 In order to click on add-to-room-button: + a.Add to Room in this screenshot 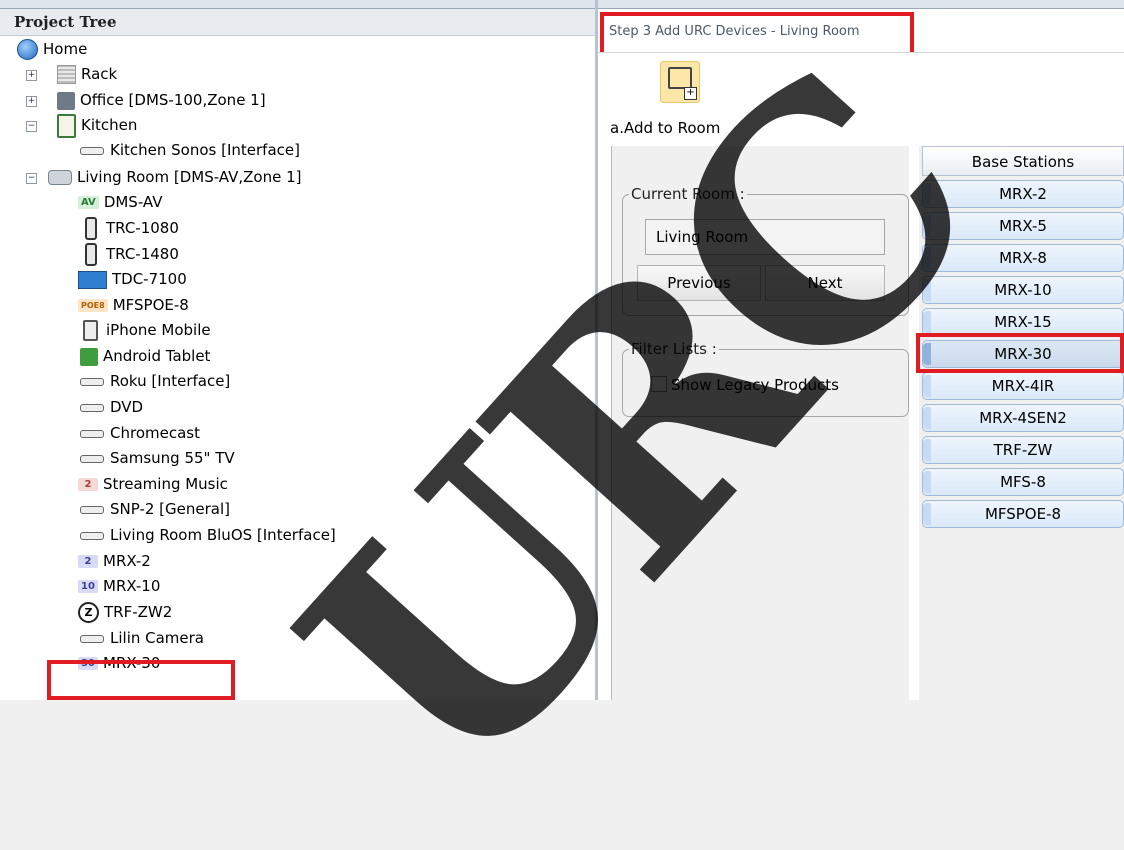, I will do `click(670, 102)`.